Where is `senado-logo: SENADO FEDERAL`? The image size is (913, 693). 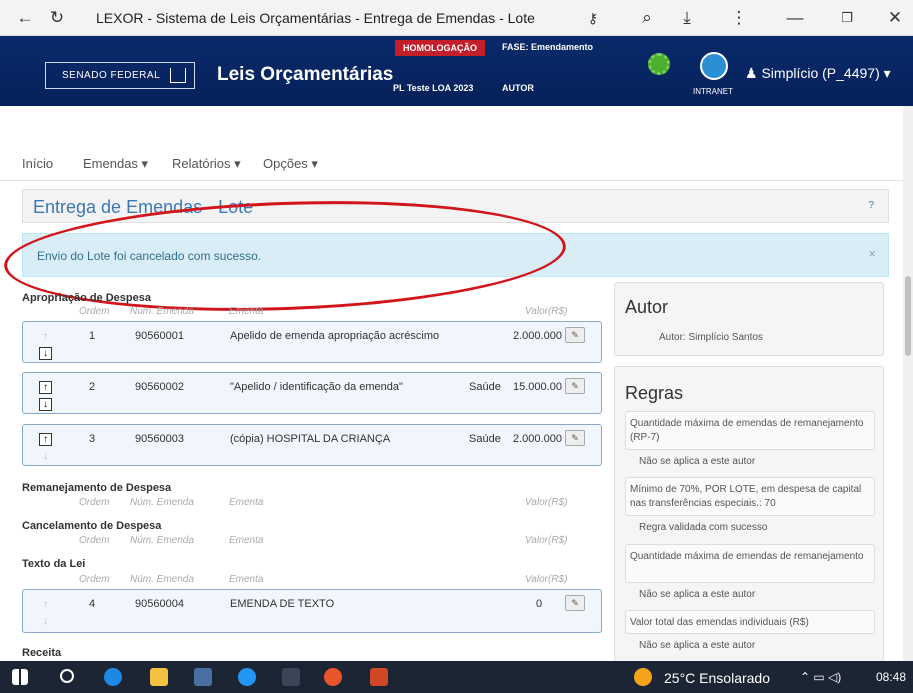
senado-logo: SENADO FEDERAL is located at coordinates (120, 75).